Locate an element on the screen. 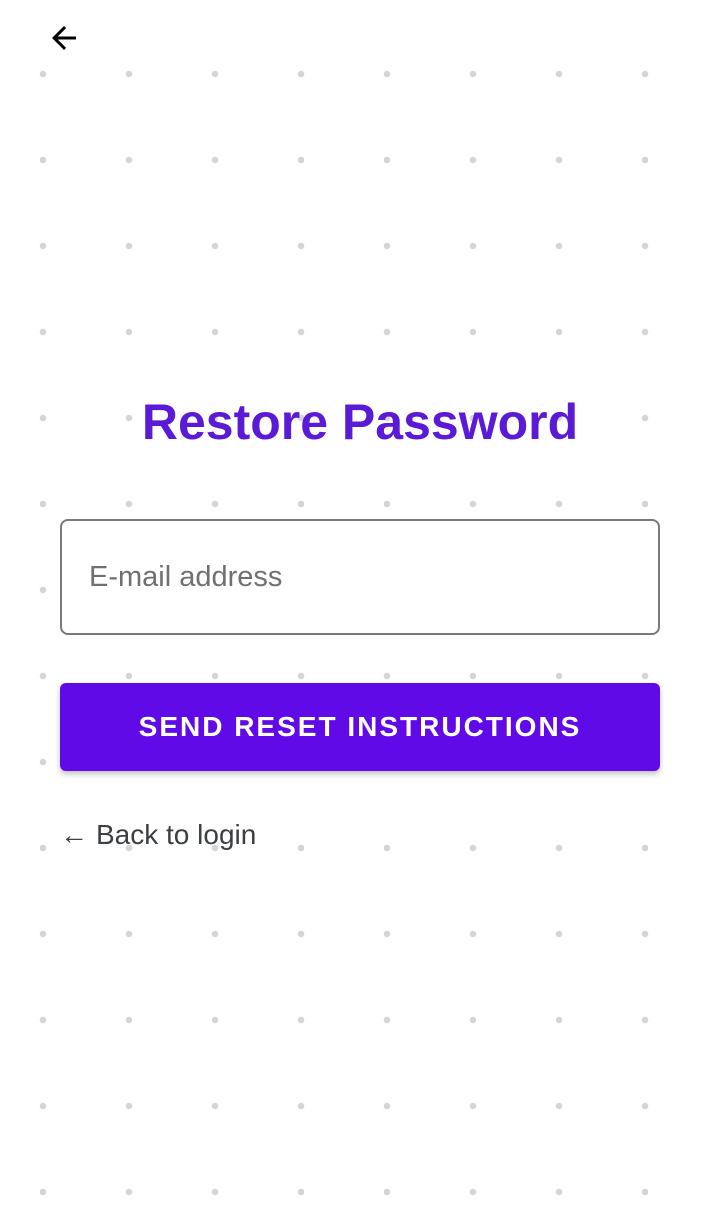  email-field is located at coordinates (360, 577).